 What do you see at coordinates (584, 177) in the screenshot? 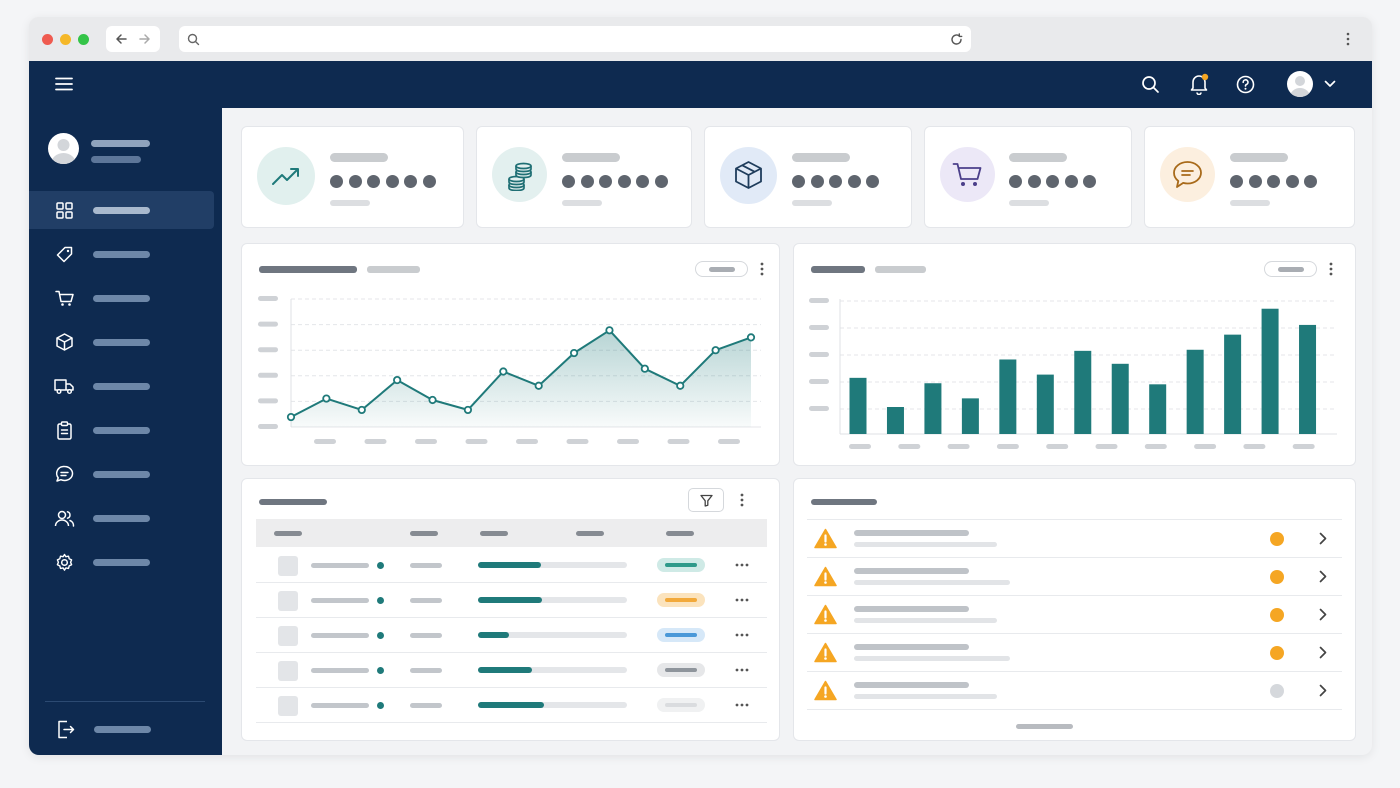
I see `stat-card-revenue` at bounding box center [584, 177].